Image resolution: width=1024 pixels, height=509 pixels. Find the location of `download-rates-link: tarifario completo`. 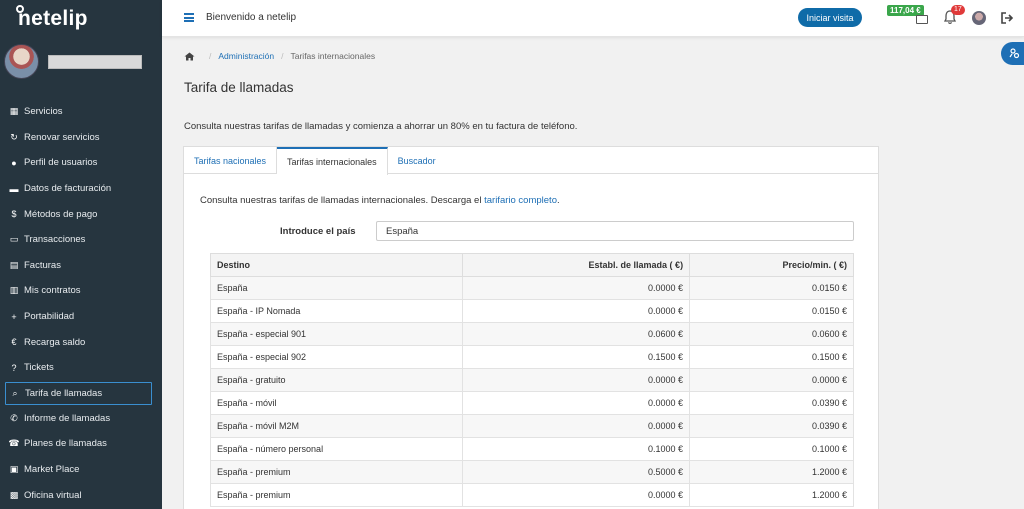

download-rates-link: tarifario completo is located at coordinates (520, 200).